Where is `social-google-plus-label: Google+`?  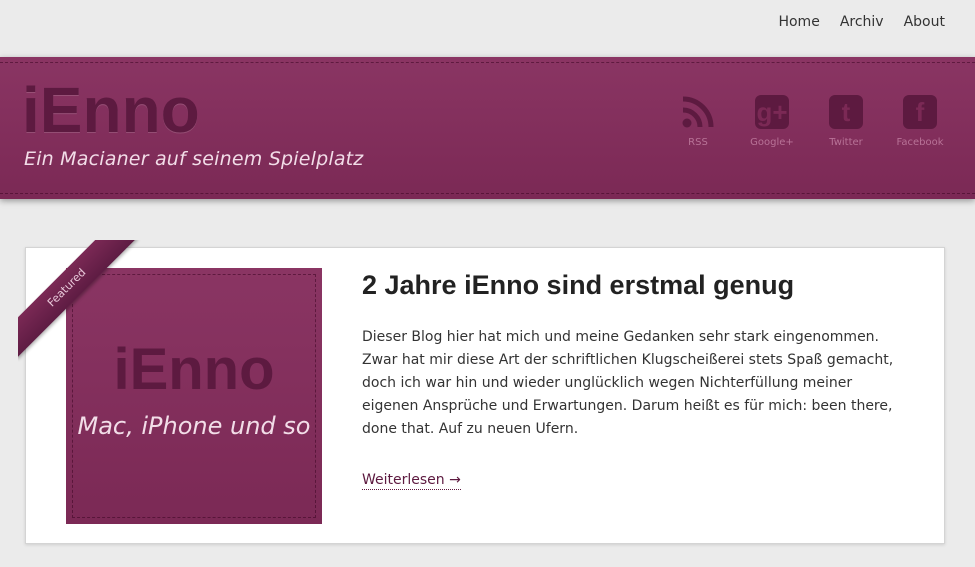 social-google-plus-label: Google+ is located at coordinates (772, 142).